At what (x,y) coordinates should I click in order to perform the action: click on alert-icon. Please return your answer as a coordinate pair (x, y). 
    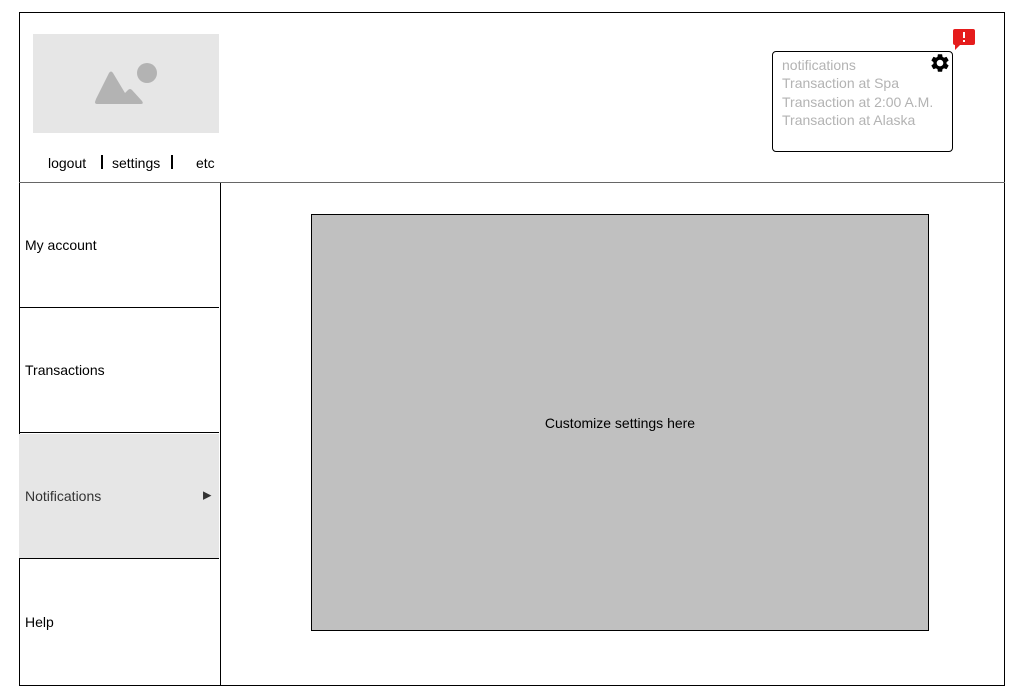
    Looking at the image, I should click on (964, 39).